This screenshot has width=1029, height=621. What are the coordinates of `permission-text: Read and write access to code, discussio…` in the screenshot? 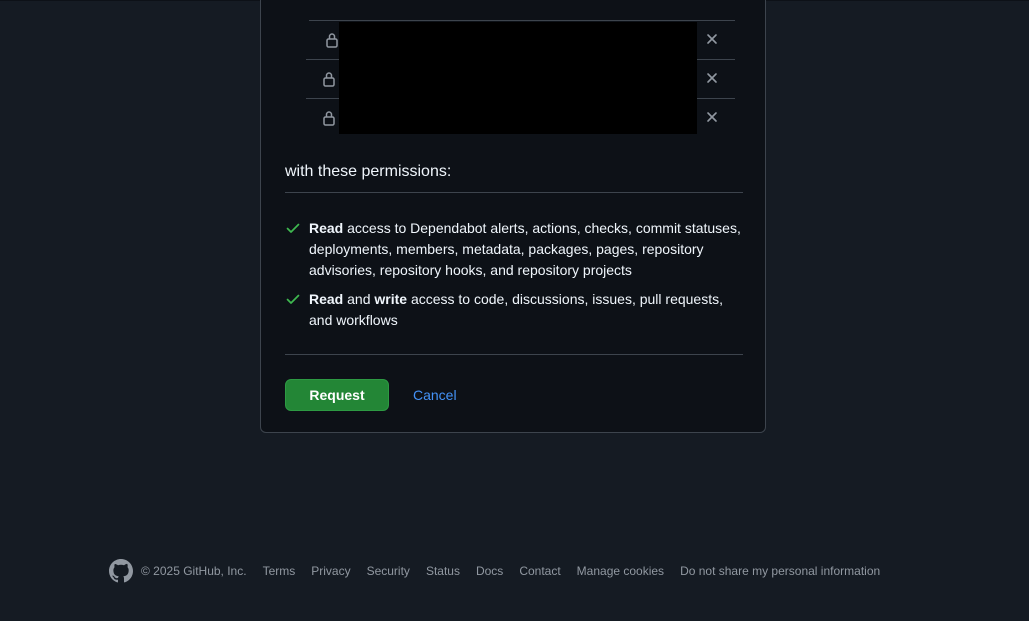 It's located at (527, 310).